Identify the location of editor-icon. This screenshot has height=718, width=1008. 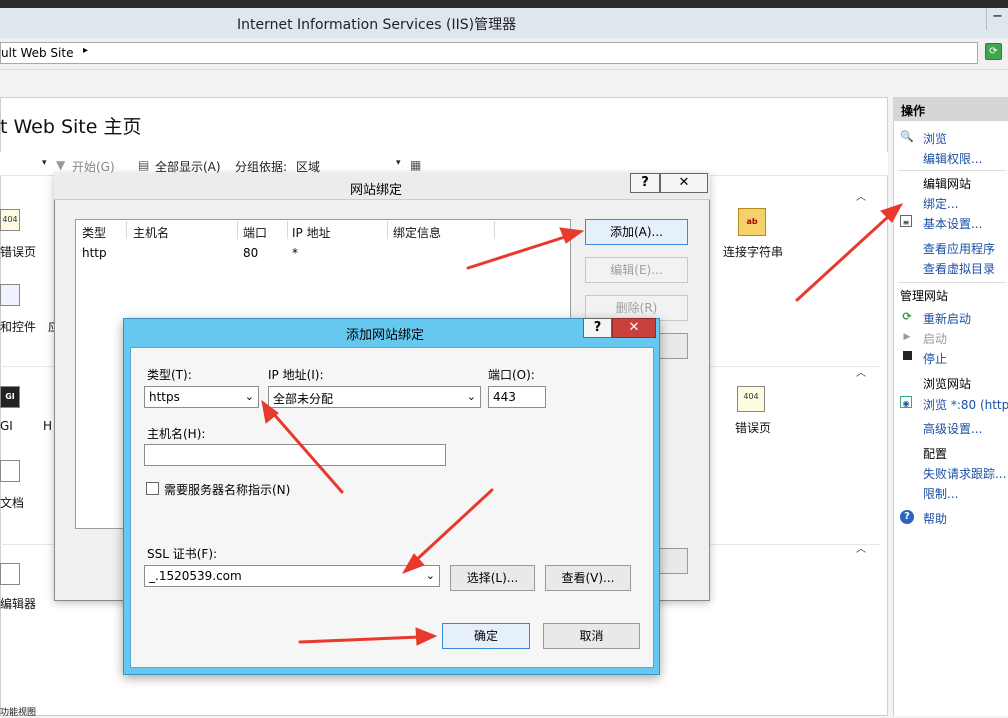
(10, 574).